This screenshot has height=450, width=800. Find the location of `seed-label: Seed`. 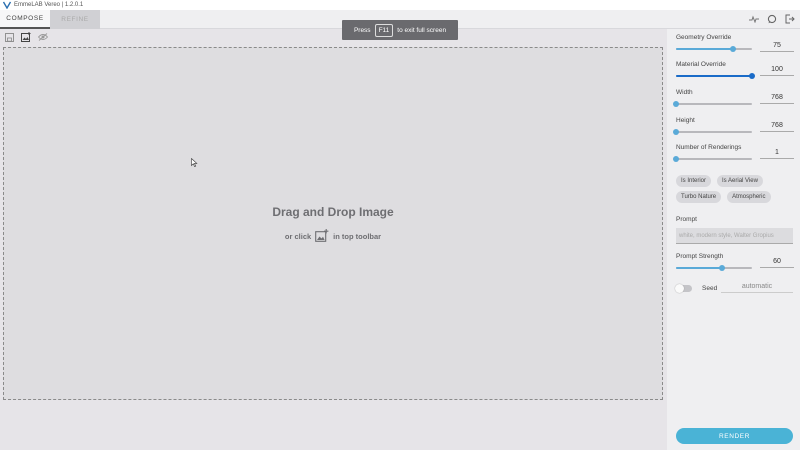

seed-label: Seed is located at coordinates (710, 288).